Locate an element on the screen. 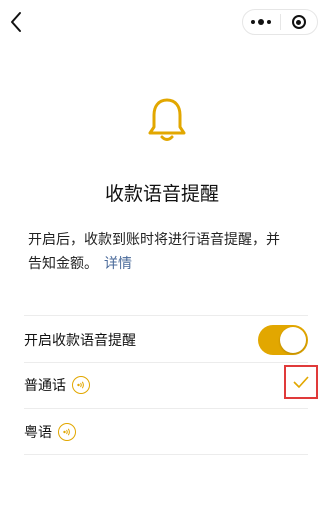 This screenshot has width=324, height=523. target-icon is located at coordinates (298, 22).